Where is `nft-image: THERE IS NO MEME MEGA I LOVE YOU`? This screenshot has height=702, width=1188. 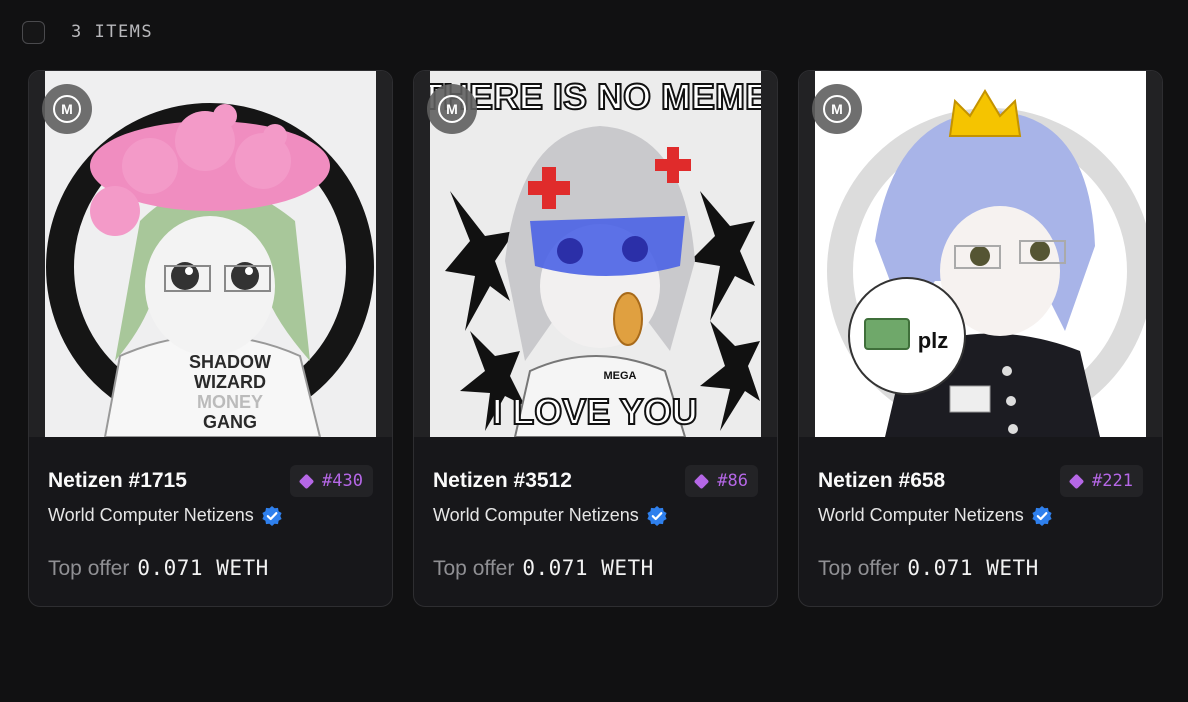 nft-image: THERE IS NO MEME MEGA I LOVE YOU is located at coordinates (595, 254).